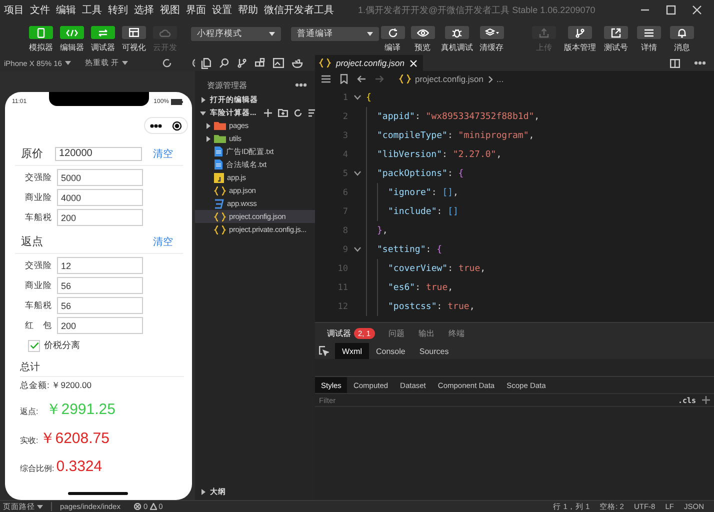 The width and height of the screenshot is (714, 512). Describe the element at coordinates (437, 269) in the screenshot. I see `code-line: "coverView": true,` at that location.